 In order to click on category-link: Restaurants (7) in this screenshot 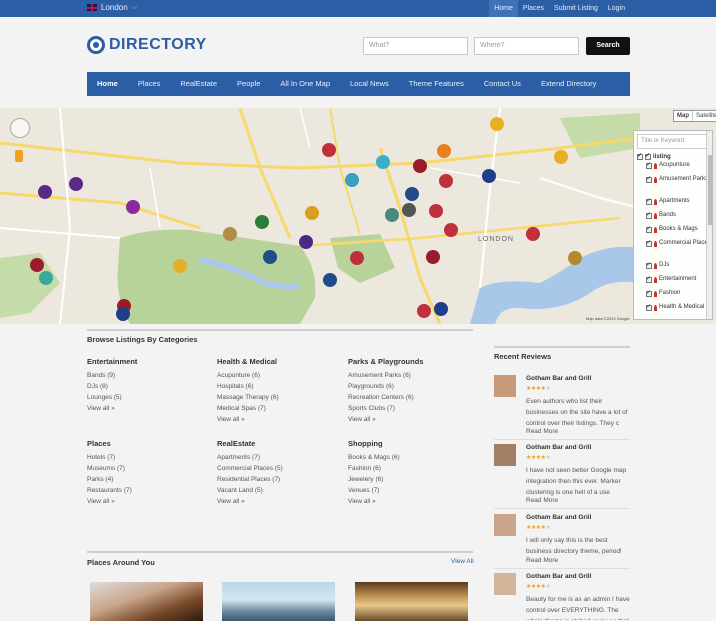, I will do `click(147, 490)`.